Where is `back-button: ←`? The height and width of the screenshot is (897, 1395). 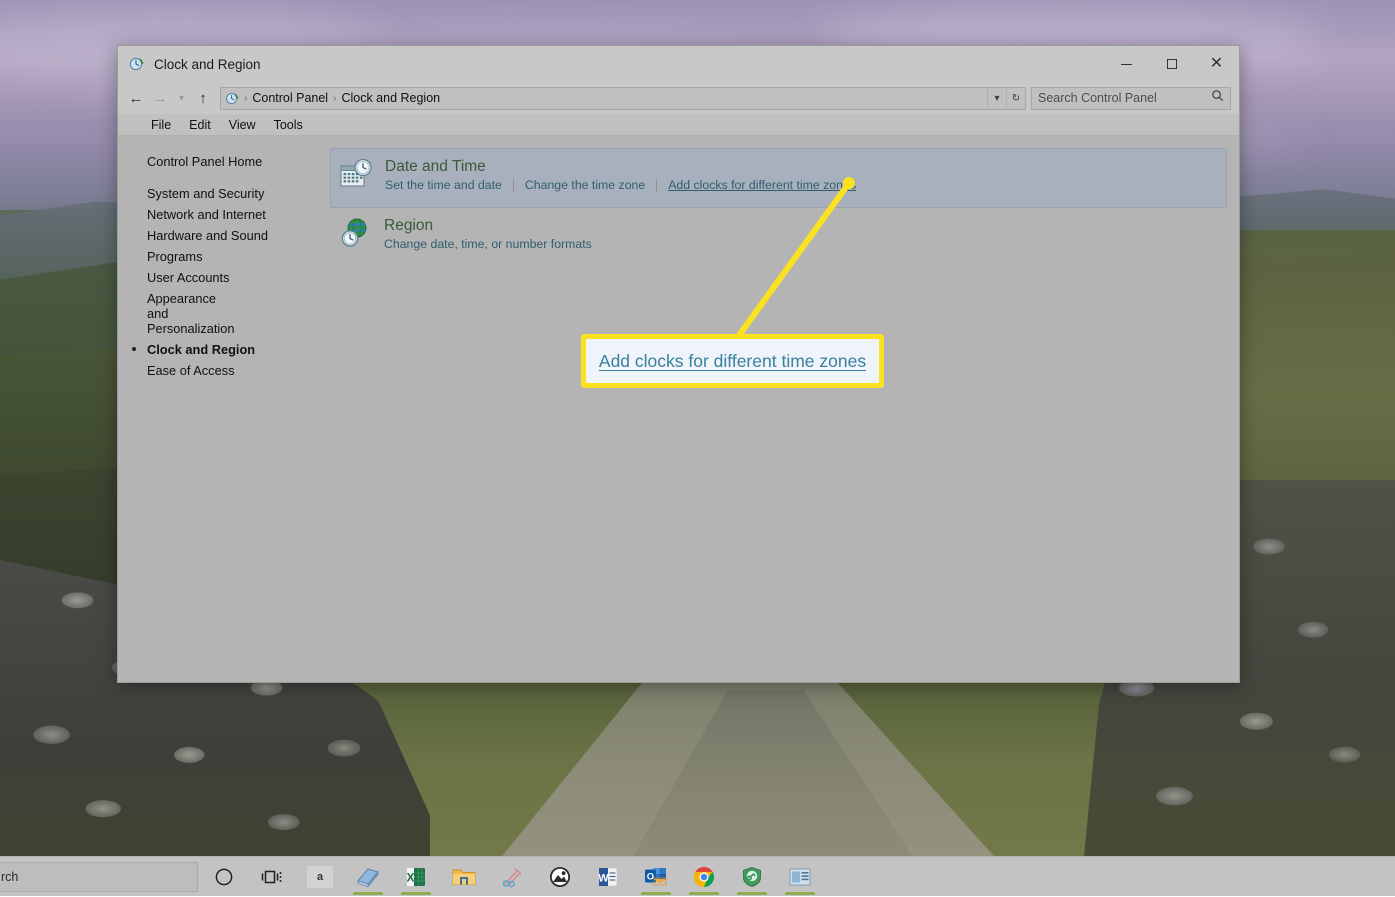 back-button: ← is located at coordinates (136, 98).